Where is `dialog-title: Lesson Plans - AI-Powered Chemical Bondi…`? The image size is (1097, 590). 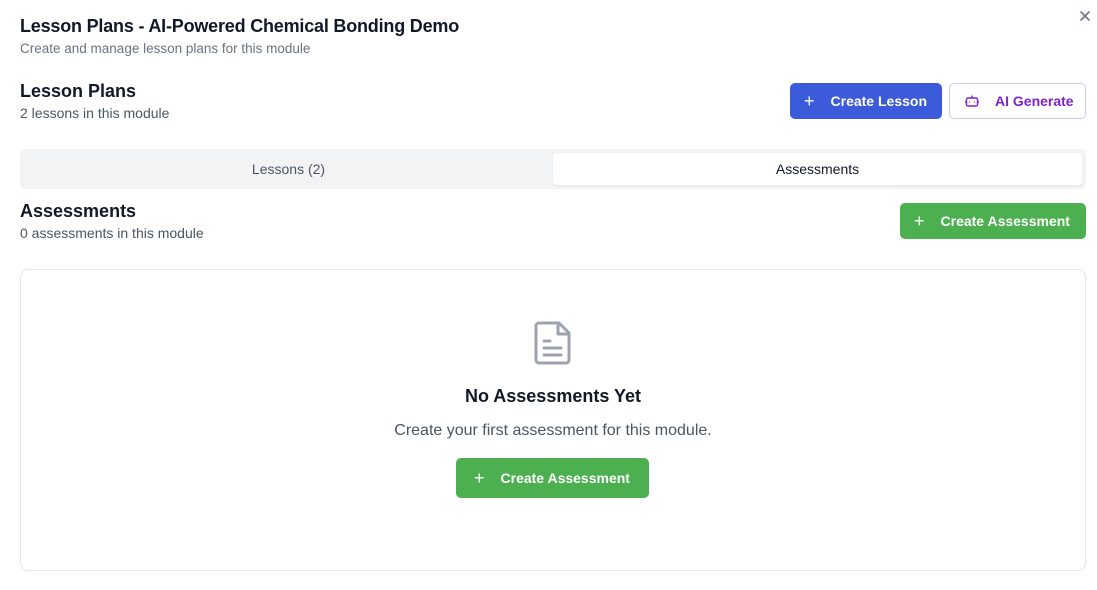
dialog-title: Lesson Plans - AI-Powered Chemical Bondi… is located at coordinates (240, 26).